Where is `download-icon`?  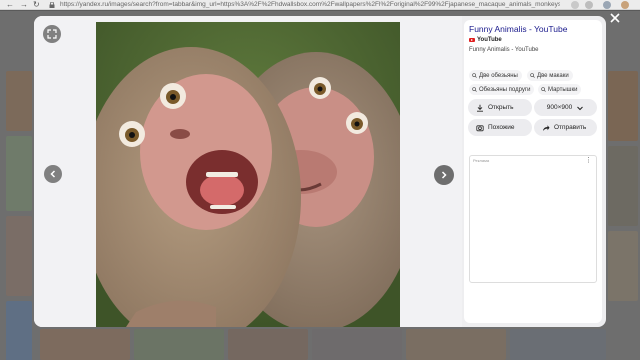 download-icon is located at coordinates (480, 108).